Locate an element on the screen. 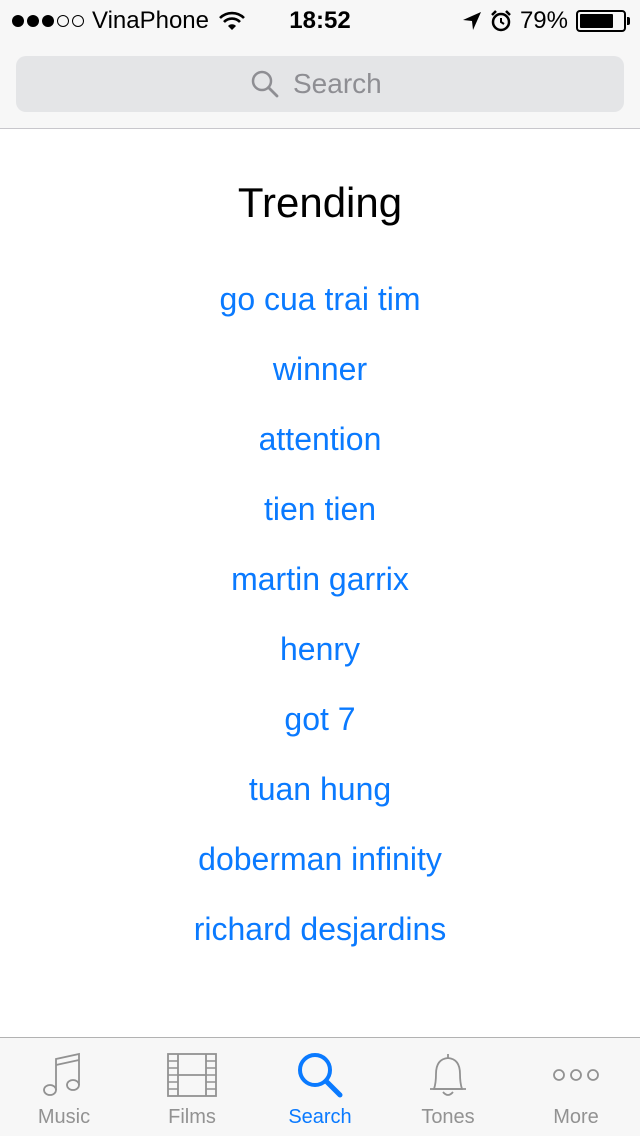 The width and height of the screenshot is (640, 1136). tab-search: Search is located at coordinates (320, 1087).